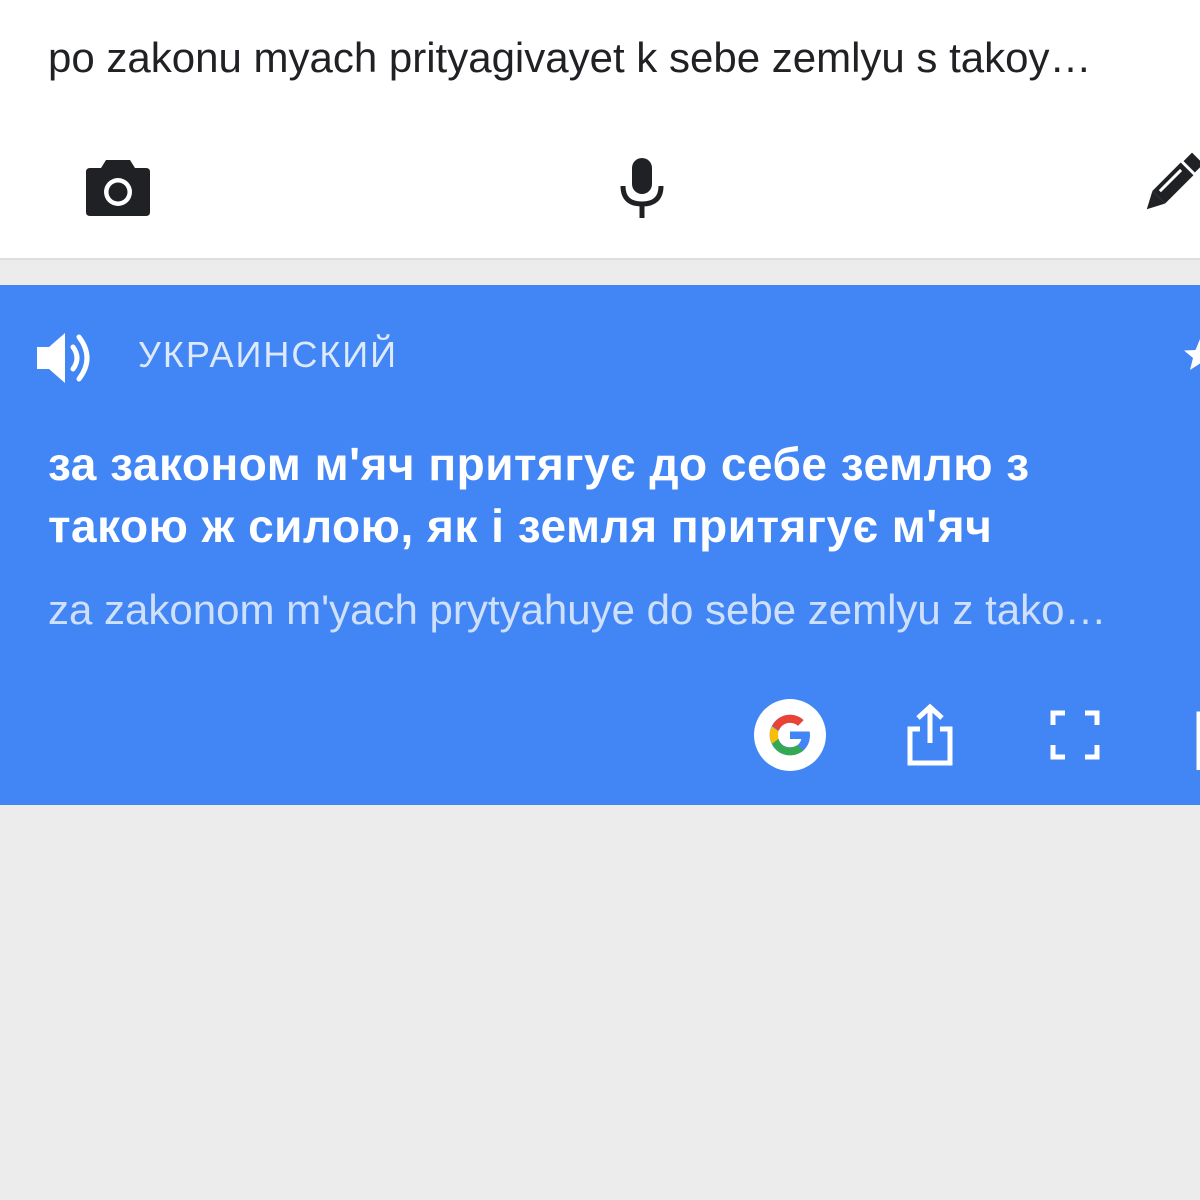  I want to click on target-language-label: УКРАИНСКИЙ, so click(268, 354).